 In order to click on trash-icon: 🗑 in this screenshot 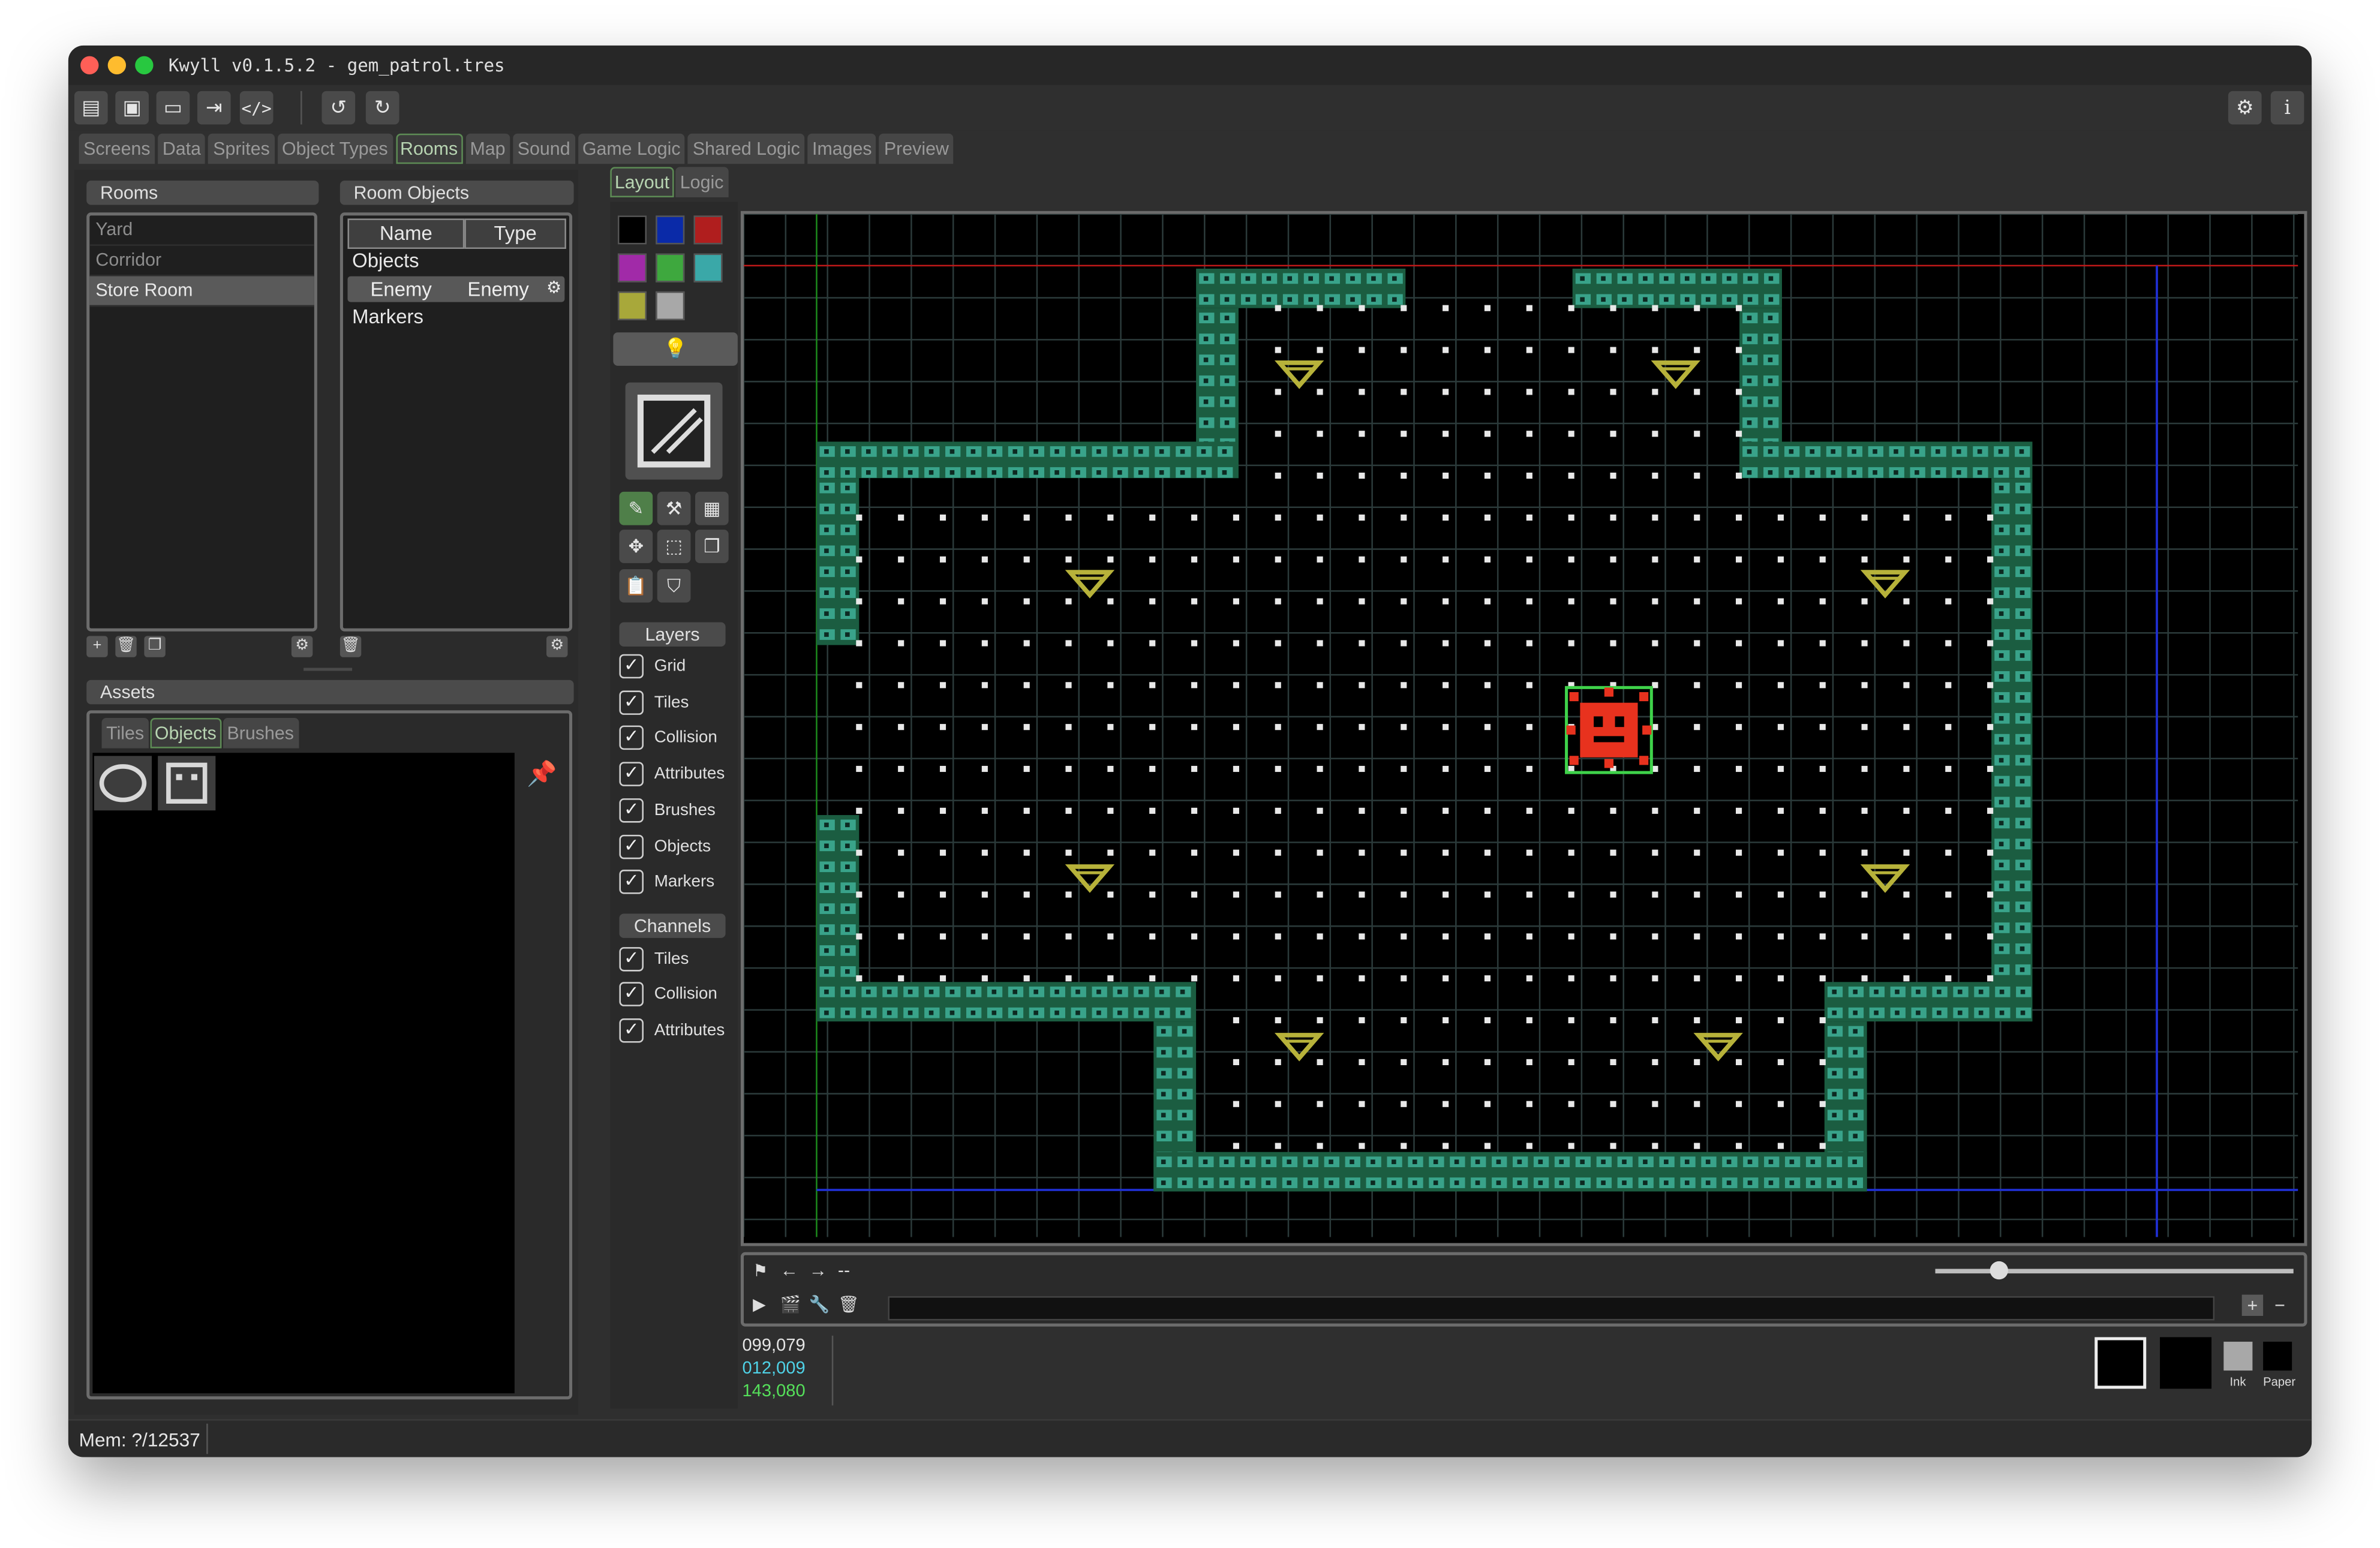, I will do `click(849, 1304)`.